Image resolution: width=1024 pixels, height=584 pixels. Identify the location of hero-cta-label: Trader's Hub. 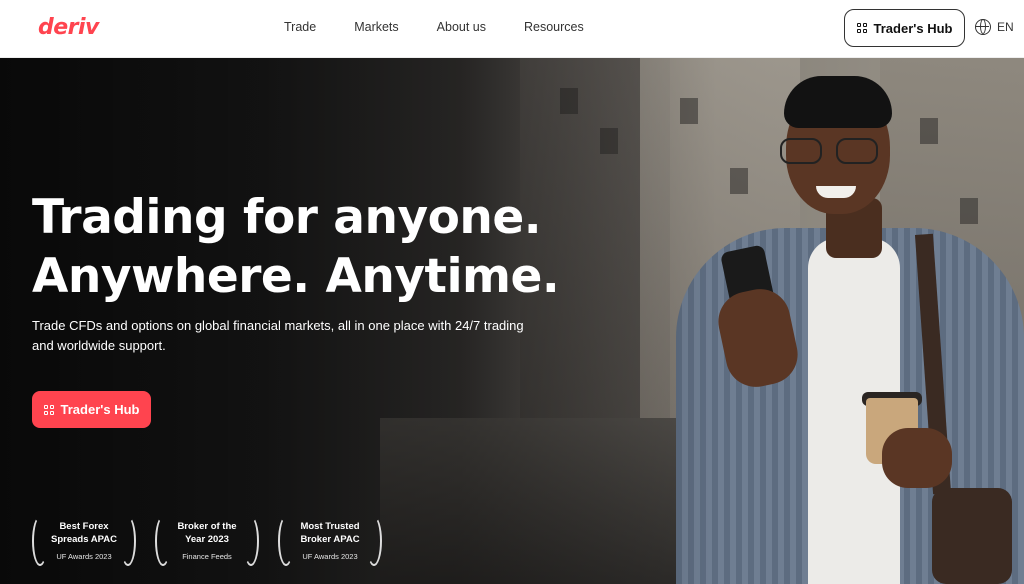
(100, 409).